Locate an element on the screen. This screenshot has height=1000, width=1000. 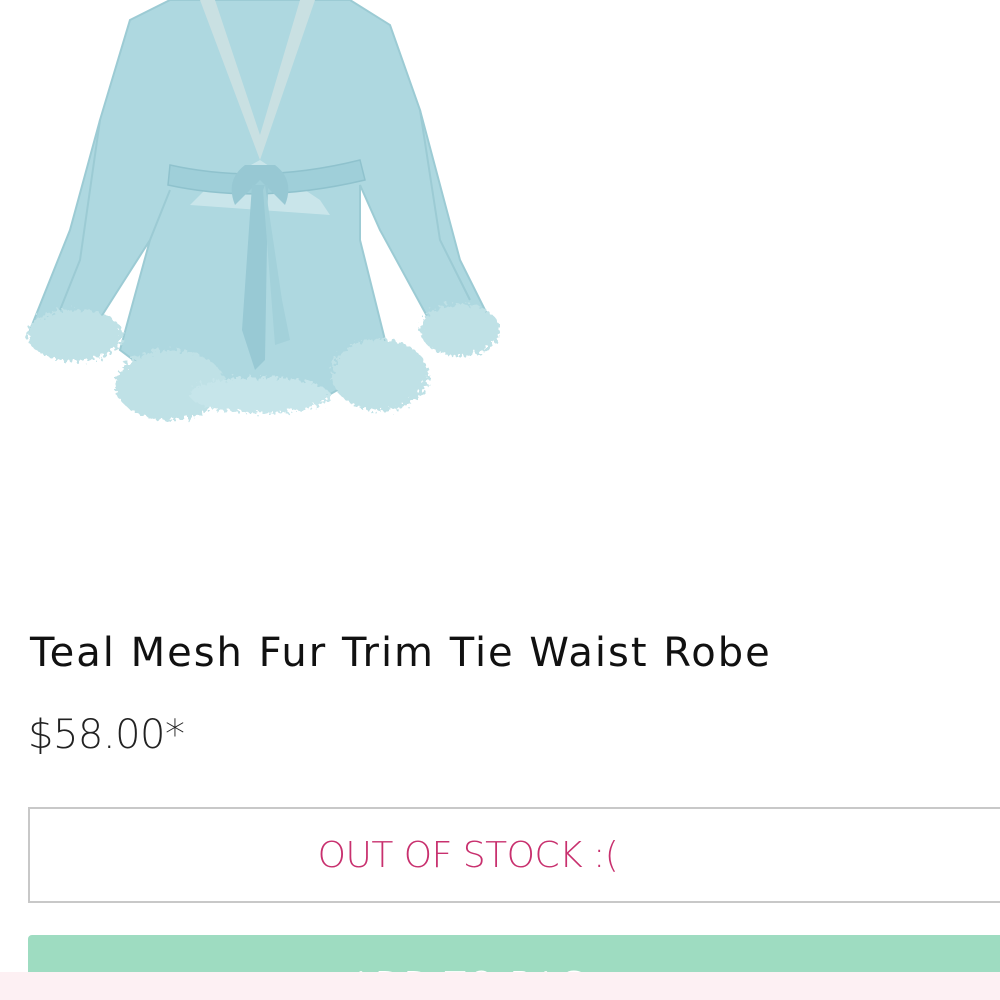
out-of-stock-button: OUT OF STOCK :( is located at coordinates (514, 855).